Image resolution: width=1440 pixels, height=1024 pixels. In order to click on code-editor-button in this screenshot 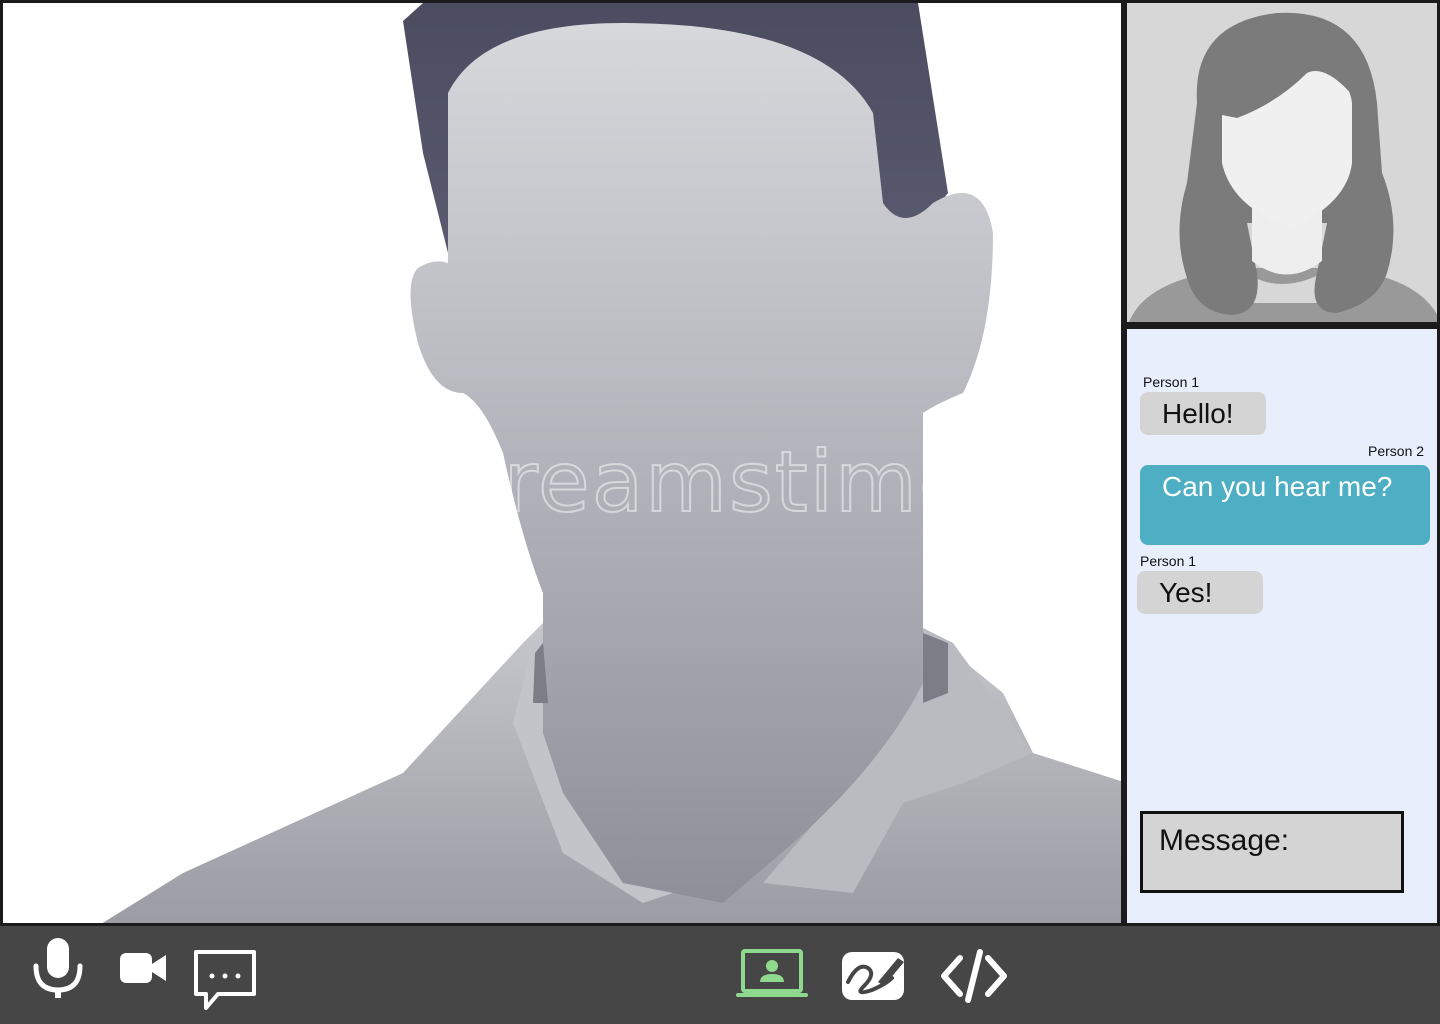, I will do `click(974, 976)`.